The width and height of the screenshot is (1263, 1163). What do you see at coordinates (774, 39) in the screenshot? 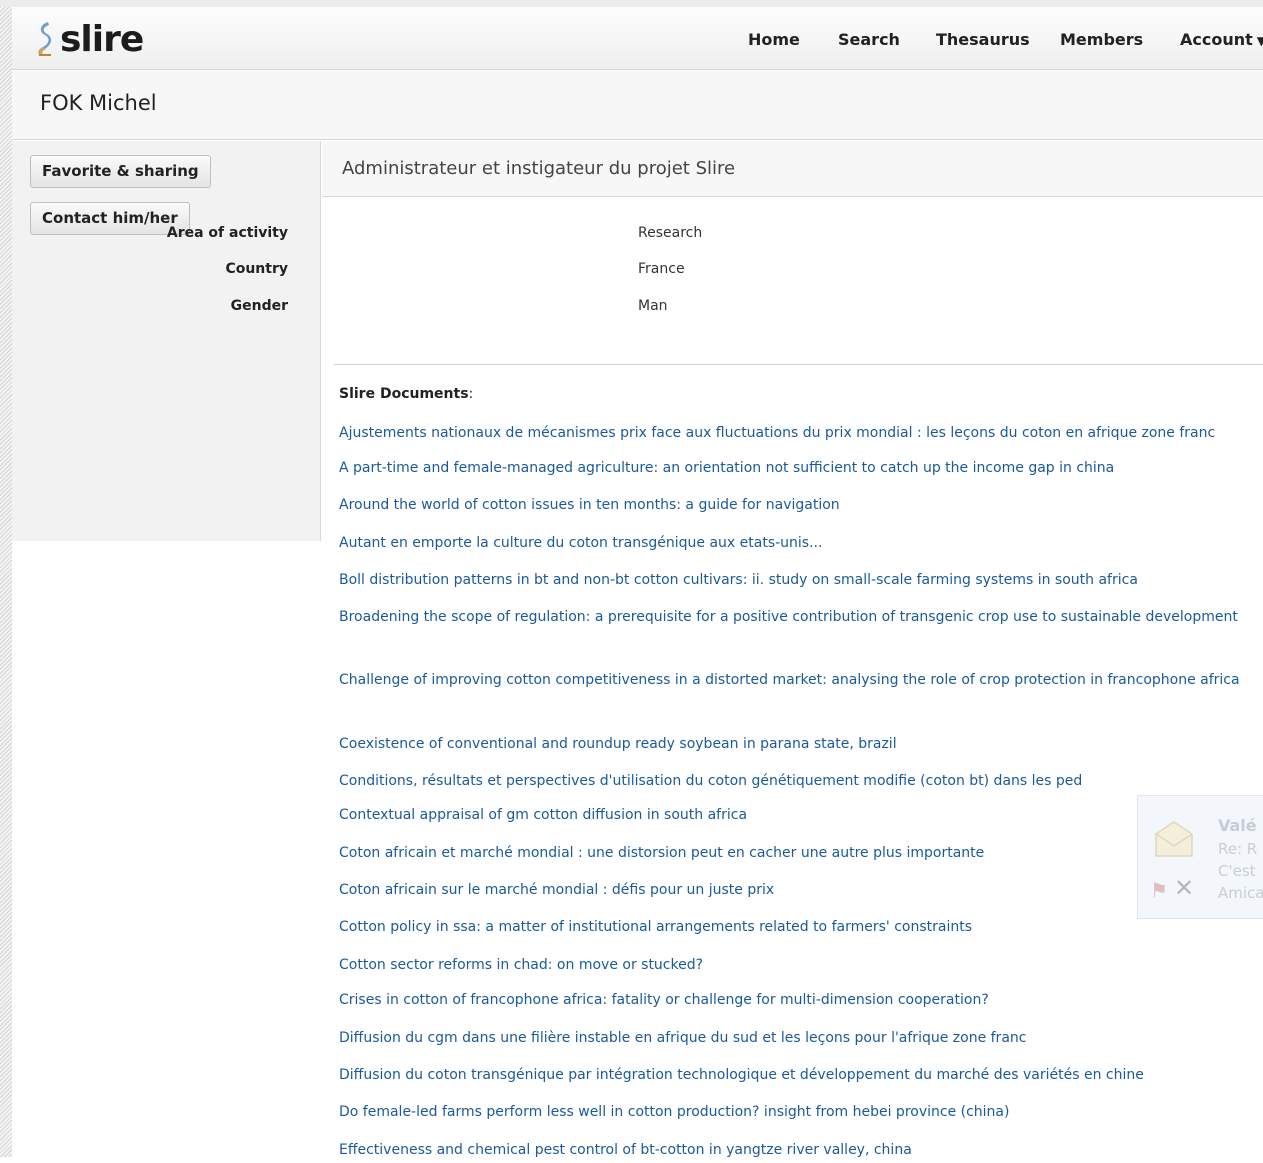
I see `nav-home: Home` at bounding box center [774, 39].